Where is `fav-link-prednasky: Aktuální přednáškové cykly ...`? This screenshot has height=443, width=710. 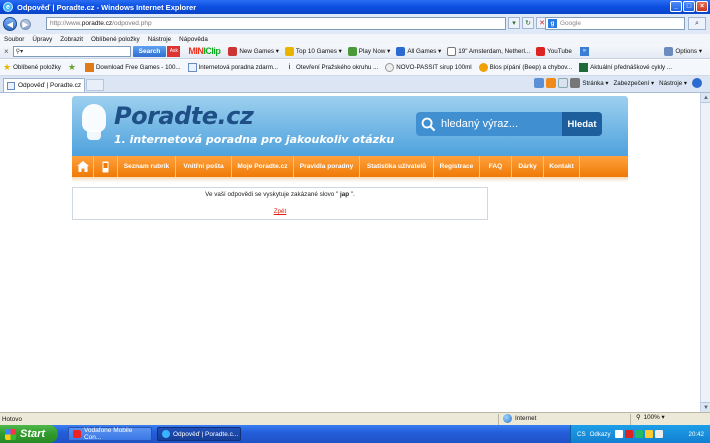
fav-link-prednasky: Aktuální přednáškové cykly ... is located at coordinates (625, 67).